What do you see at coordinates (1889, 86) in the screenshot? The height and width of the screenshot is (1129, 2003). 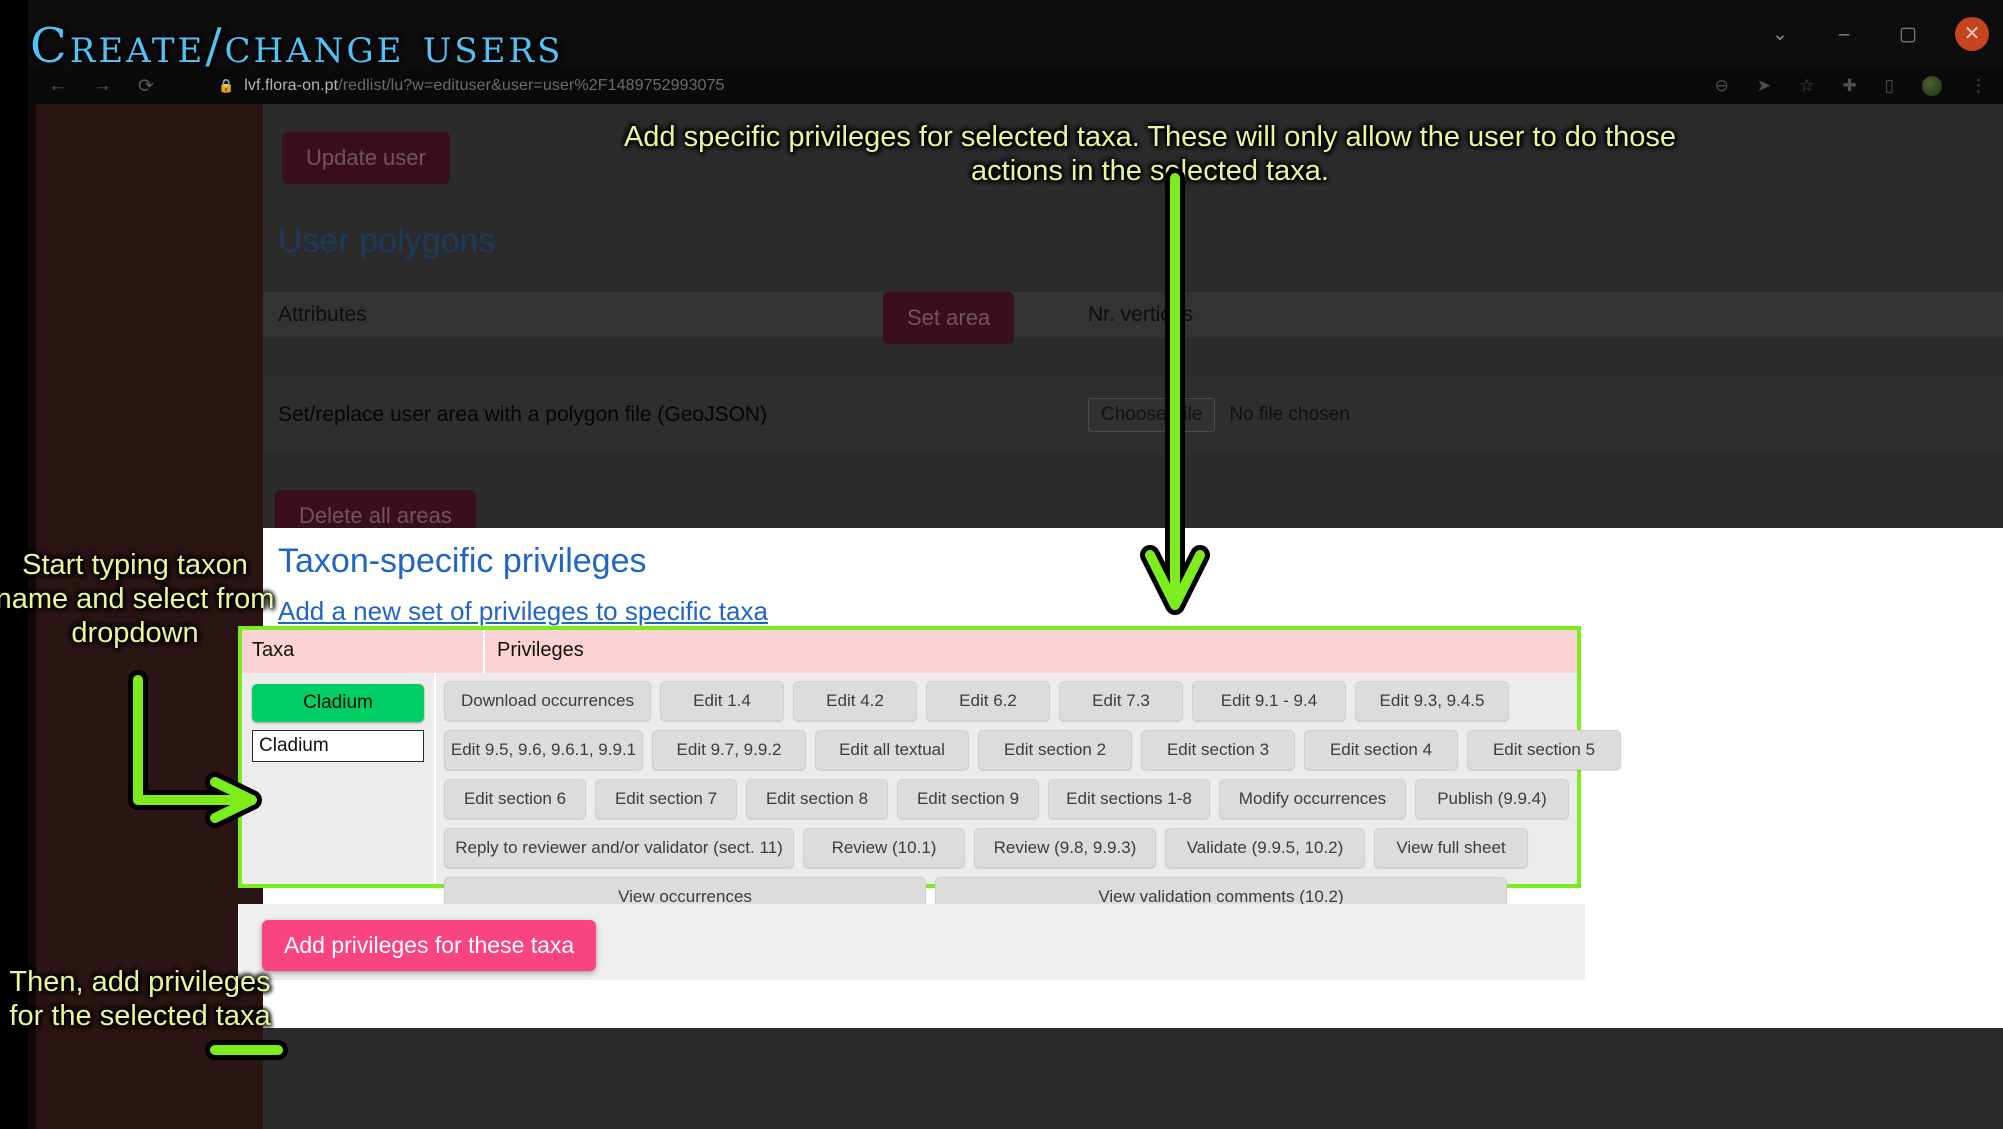 I see `sidepanel-icon: ▯` at bounding box center [1889, 86].